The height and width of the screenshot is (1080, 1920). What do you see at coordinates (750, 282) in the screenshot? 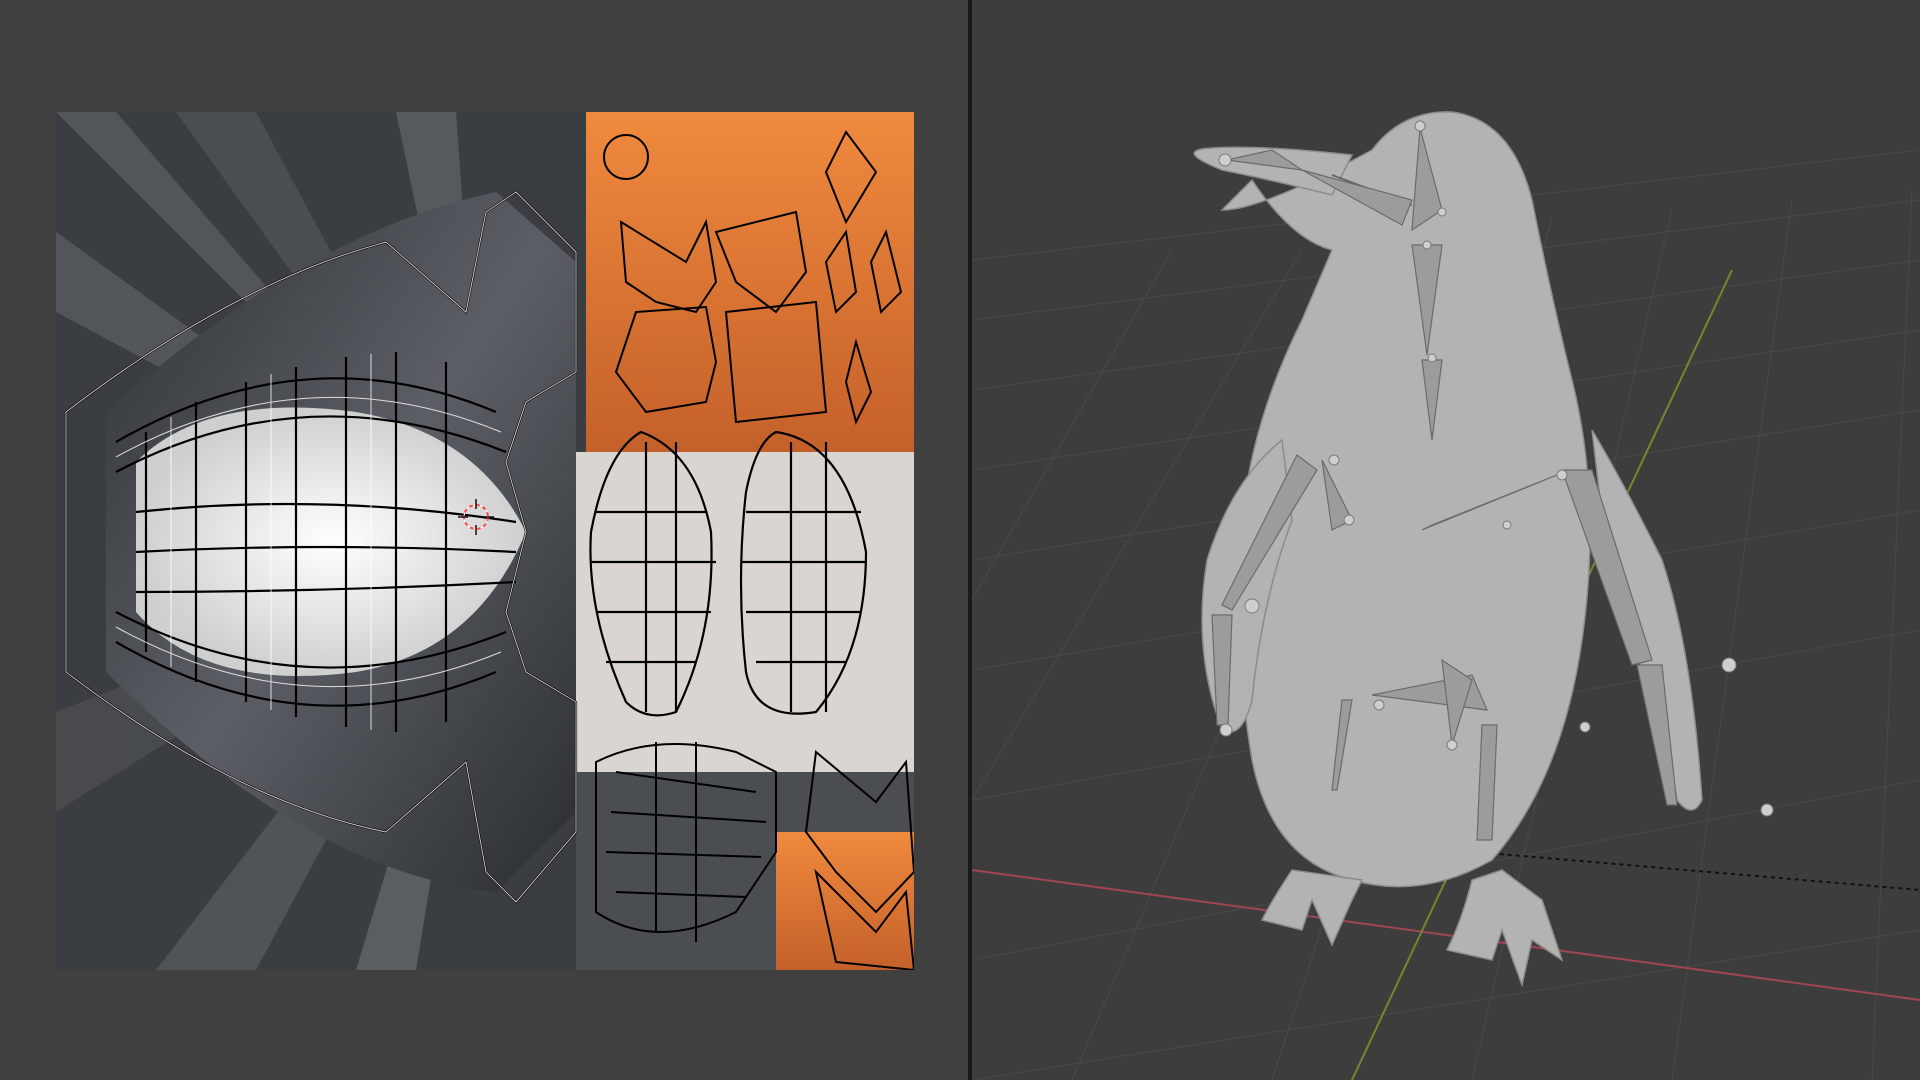
I see `texture-orange-top` at bounding box center [750, 282].